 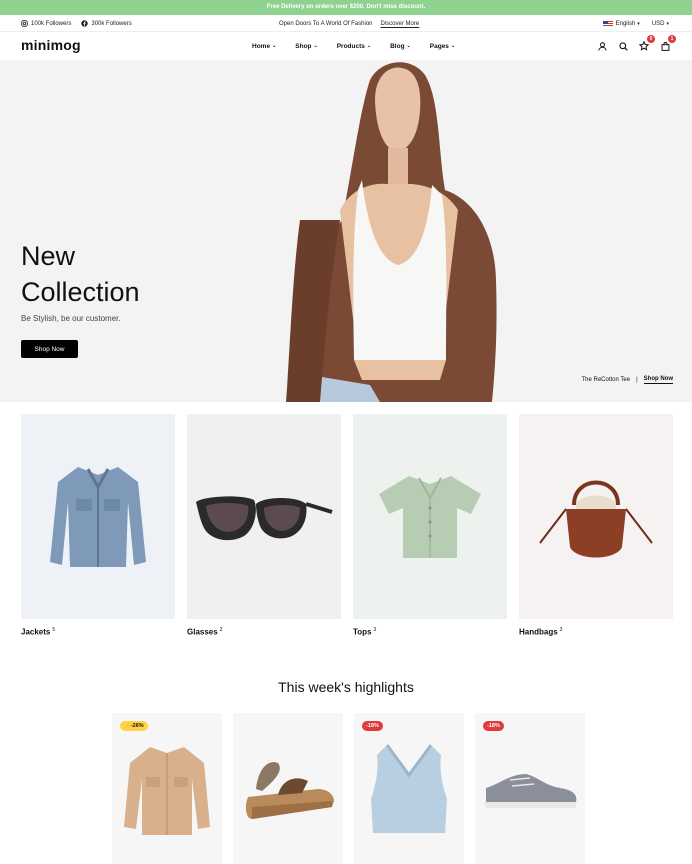 I want to click on menu-item-shop: Shop ⌄, so click(x=306, y=46).